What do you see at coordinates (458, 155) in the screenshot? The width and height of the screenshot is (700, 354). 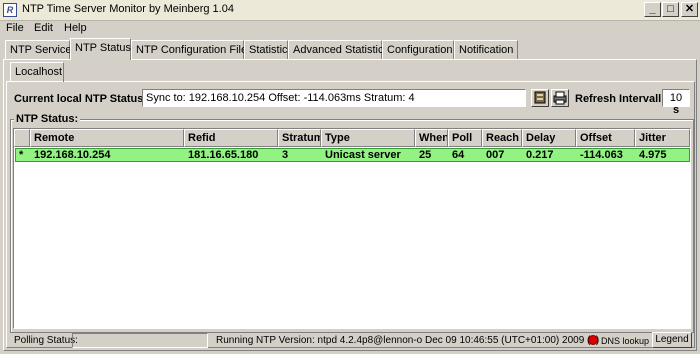 I see `cell-poll: 64` at bounding box center [458, 155].